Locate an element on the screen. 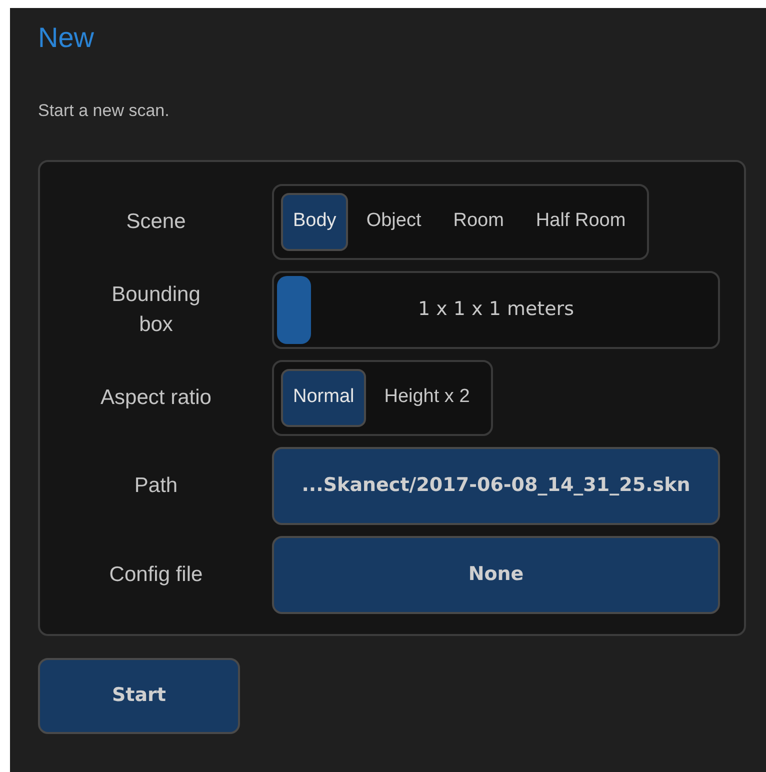  field-label: Path is located at coordinates (156, 485).